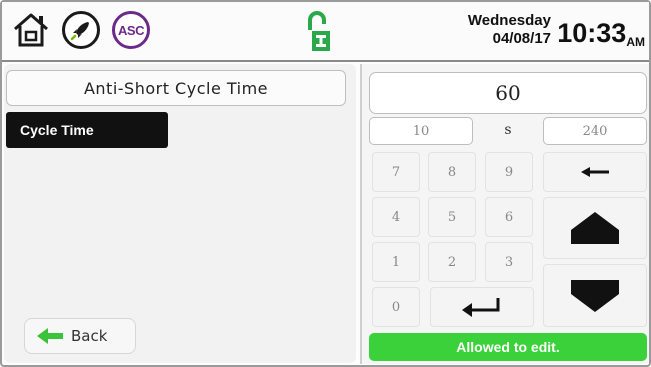 Image resolution: width=651 pixels, height=367 pixels. Describe the element at coordinates (318, 32) in the screenshot. I see `lock-icon` at that location.